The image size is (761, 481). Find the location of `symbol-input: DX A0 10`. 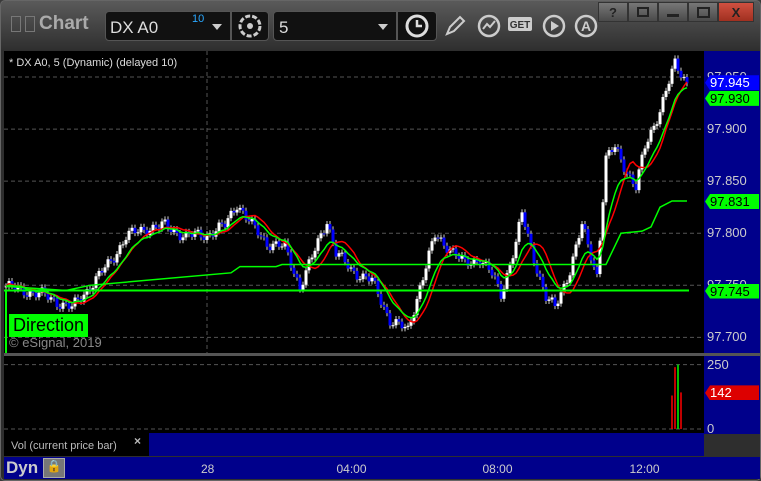

symbol-input: DX A0 10 is located at coordinates (168, 26).